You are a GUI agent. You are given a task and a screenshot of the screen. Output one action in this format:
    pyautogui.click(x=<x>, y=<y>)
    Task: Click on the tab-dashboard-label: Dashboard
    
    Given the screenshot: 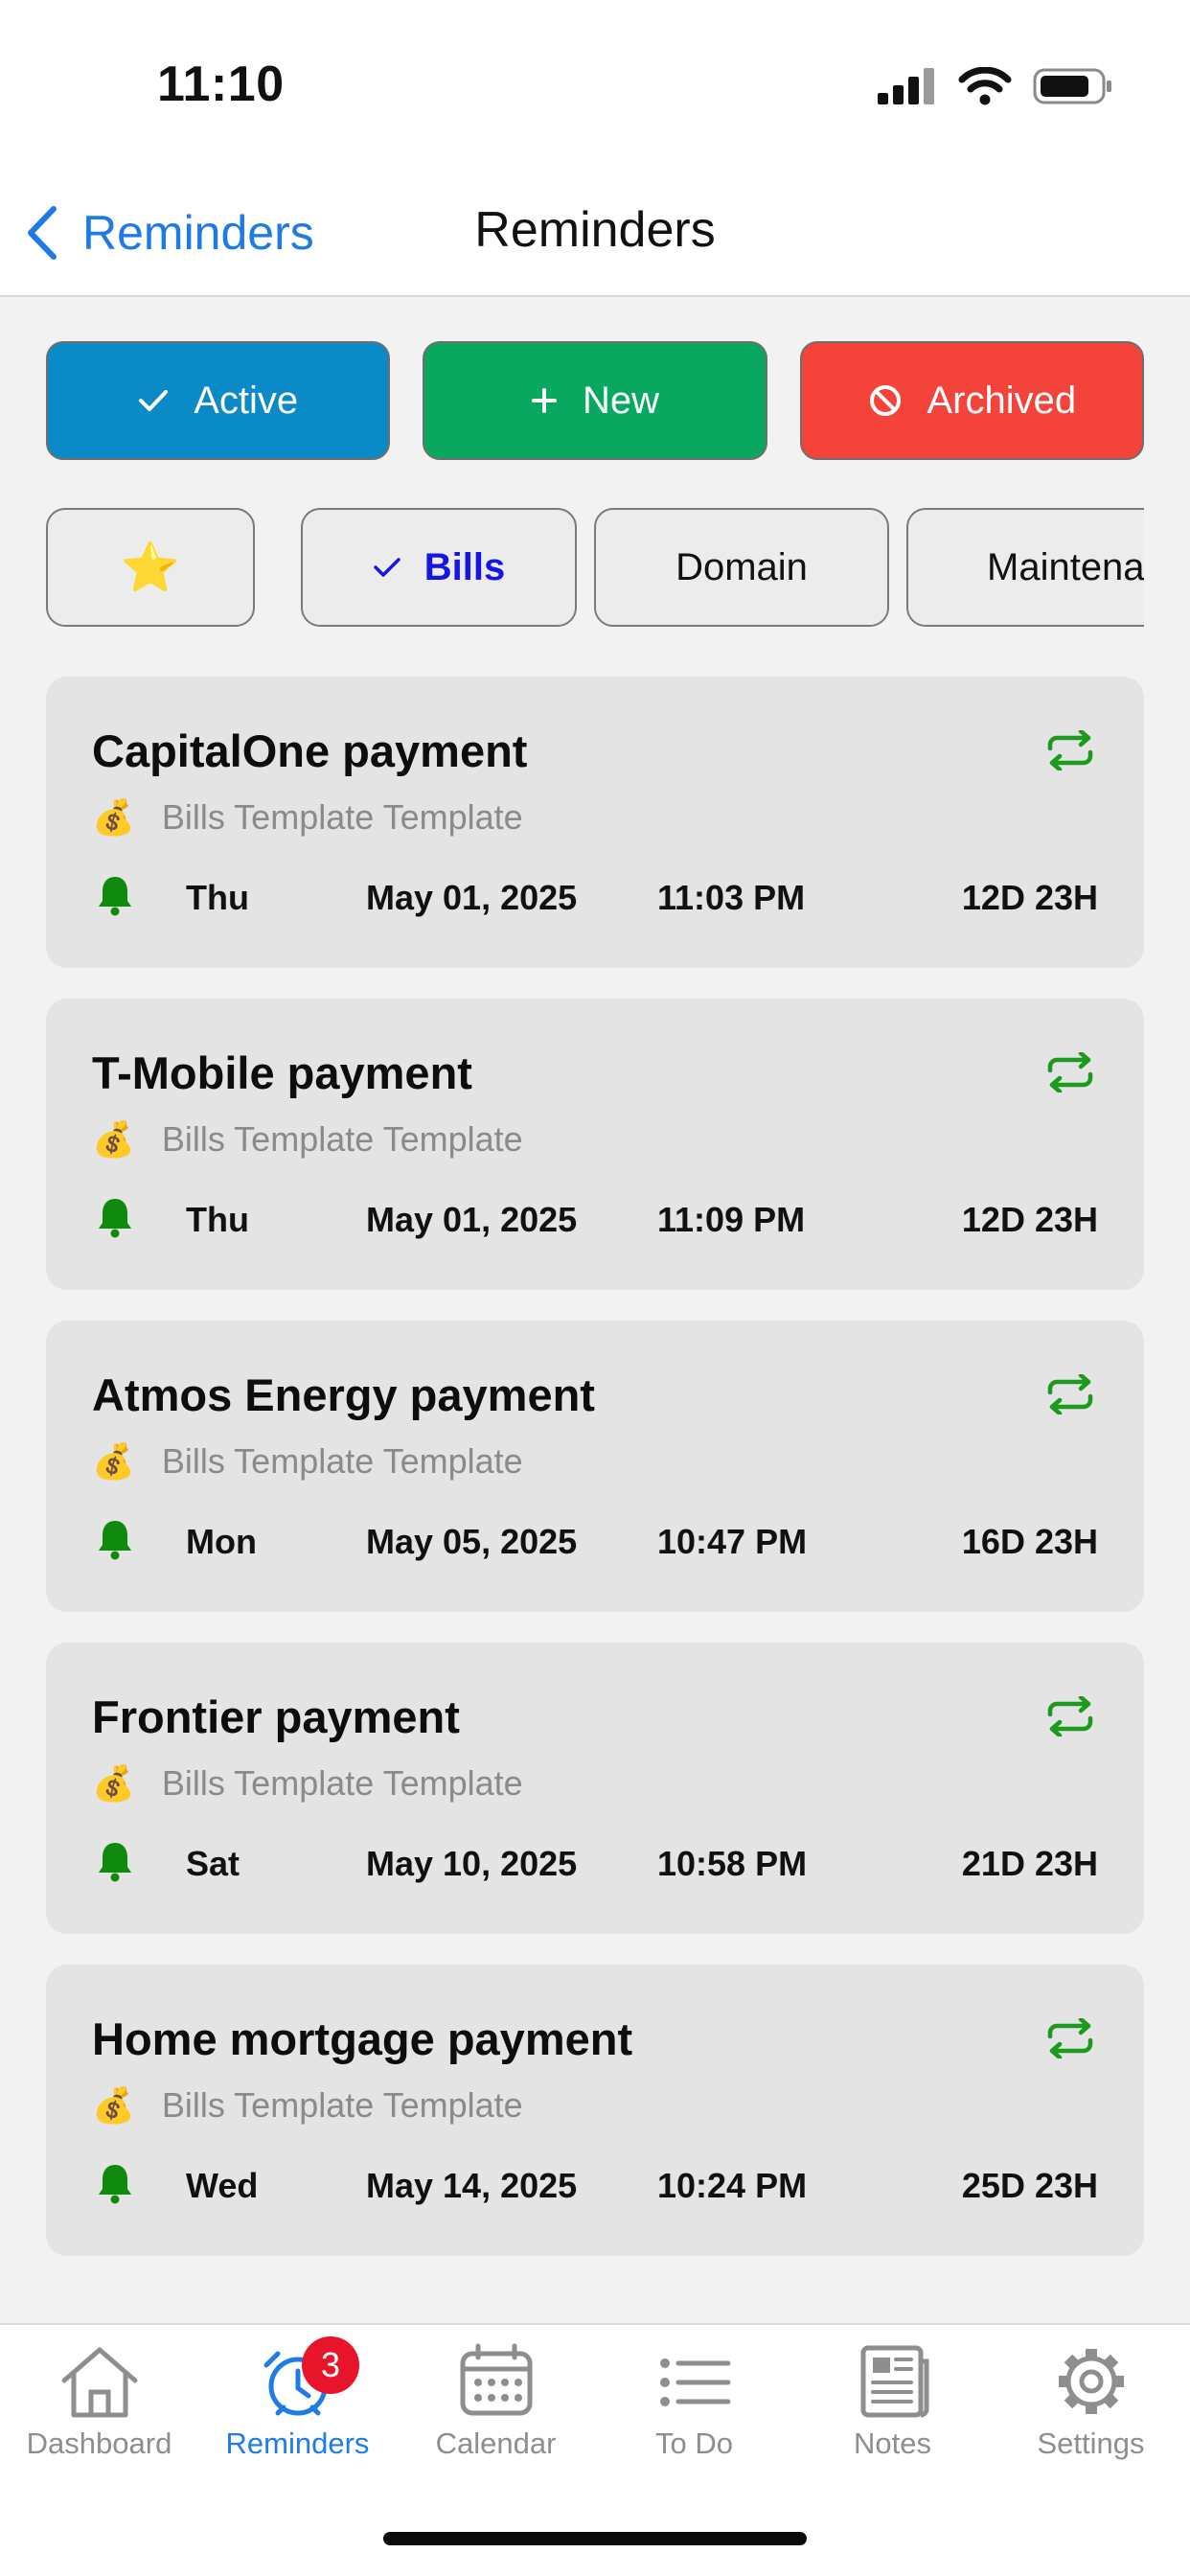 What is the action you would take?
    pyautogui.click(x=99, y=2443)
    